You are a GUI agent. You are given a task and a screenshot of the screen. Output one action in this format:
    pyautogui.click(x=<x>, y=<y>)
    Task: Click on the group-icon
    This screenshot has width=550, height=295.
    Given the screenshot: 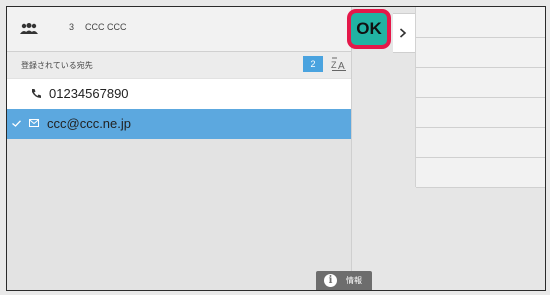 What is the action you would take?
    pyautogui.click(x=29, y=28)
    